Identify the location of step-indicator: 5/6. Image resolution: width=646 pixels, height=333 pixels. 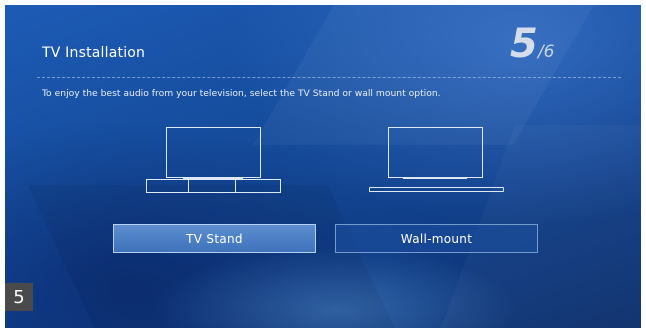
(532, 44).